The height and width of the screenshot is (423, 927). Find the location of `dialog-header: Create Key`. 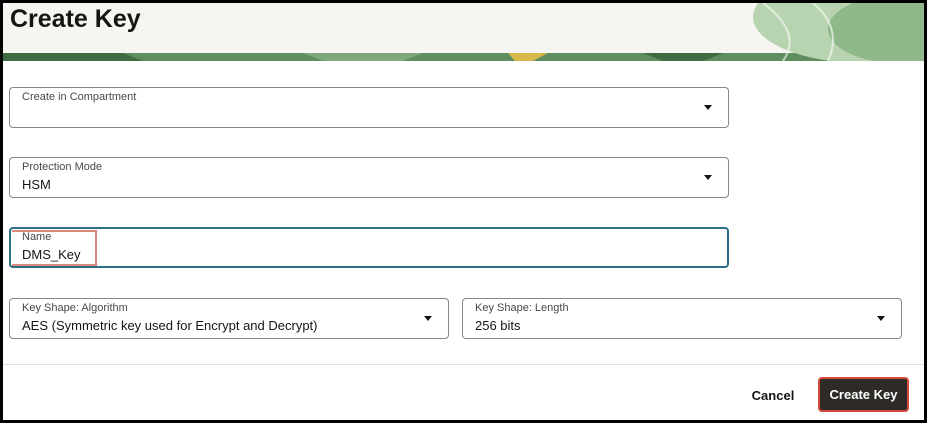

dialog-header: Create Key is located at coordinates (463, 32).